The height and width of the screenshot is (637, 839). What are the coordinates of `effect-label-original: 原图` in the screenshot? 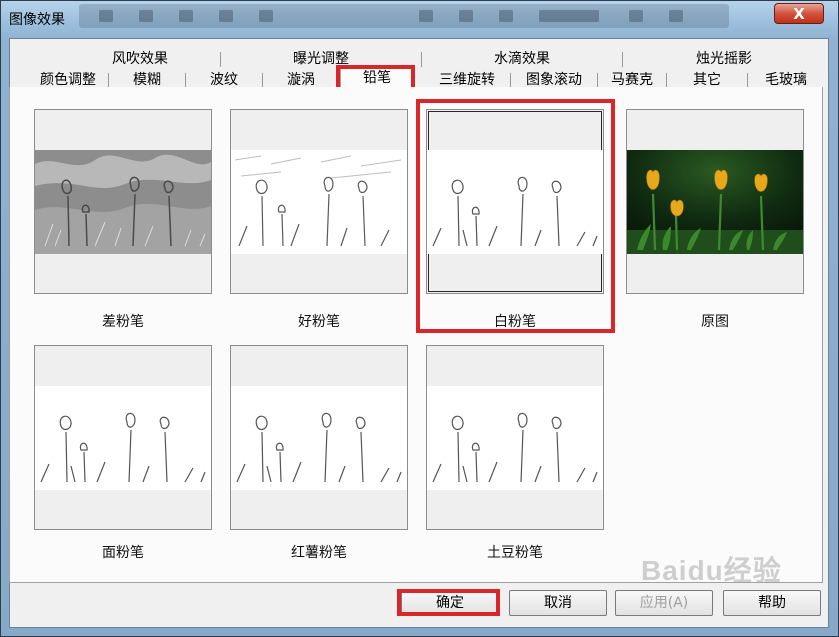 It's located at (715, 322).